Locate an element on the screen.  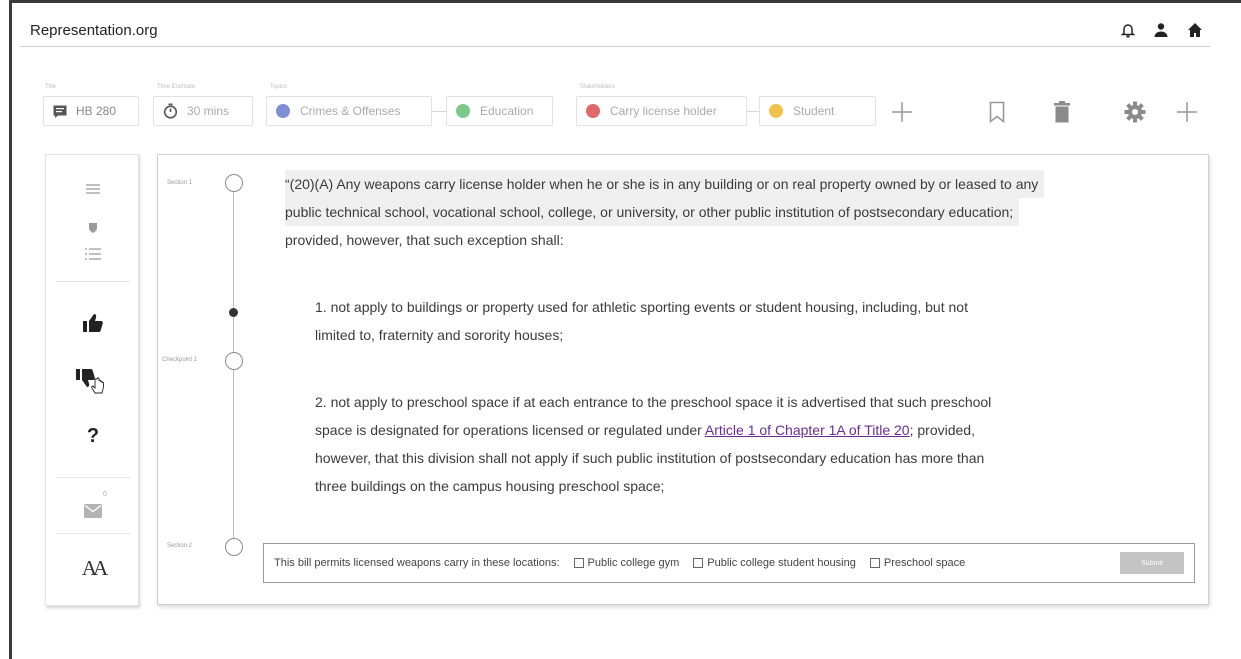
title-label: Title is located at coordinates (51, 87).